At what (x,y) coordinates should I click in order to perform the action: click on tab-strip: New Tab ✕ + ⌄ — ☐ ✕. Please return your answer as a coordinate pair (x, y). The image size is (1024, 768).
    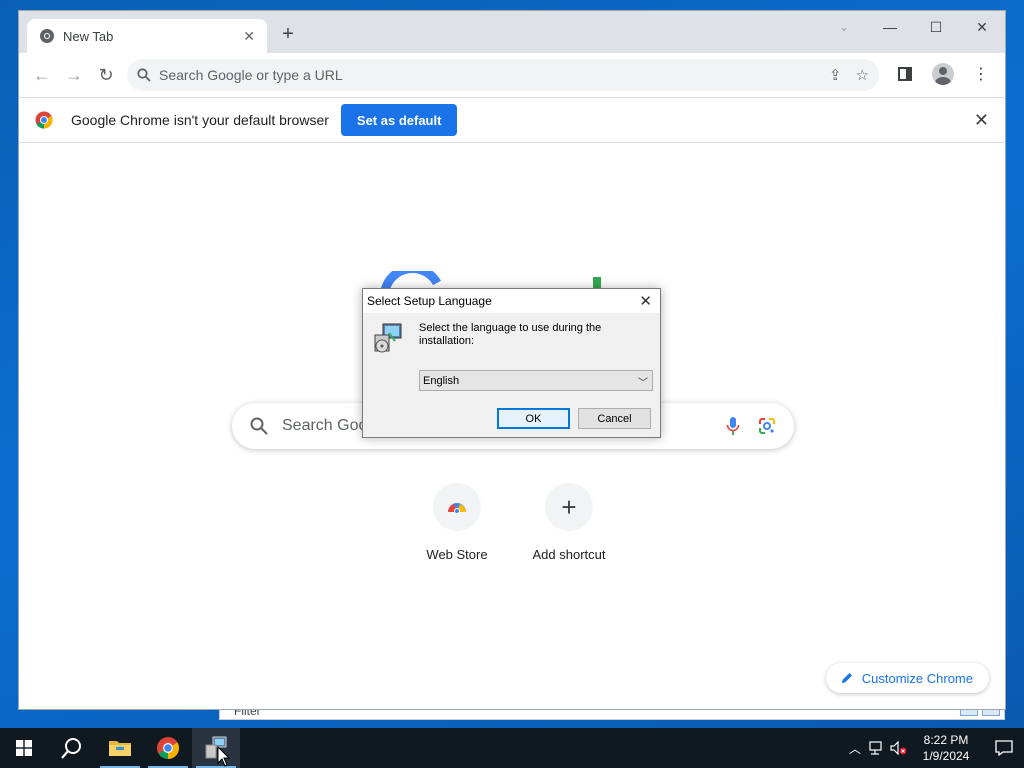
    Looking at the image, I should click on (512, 32).